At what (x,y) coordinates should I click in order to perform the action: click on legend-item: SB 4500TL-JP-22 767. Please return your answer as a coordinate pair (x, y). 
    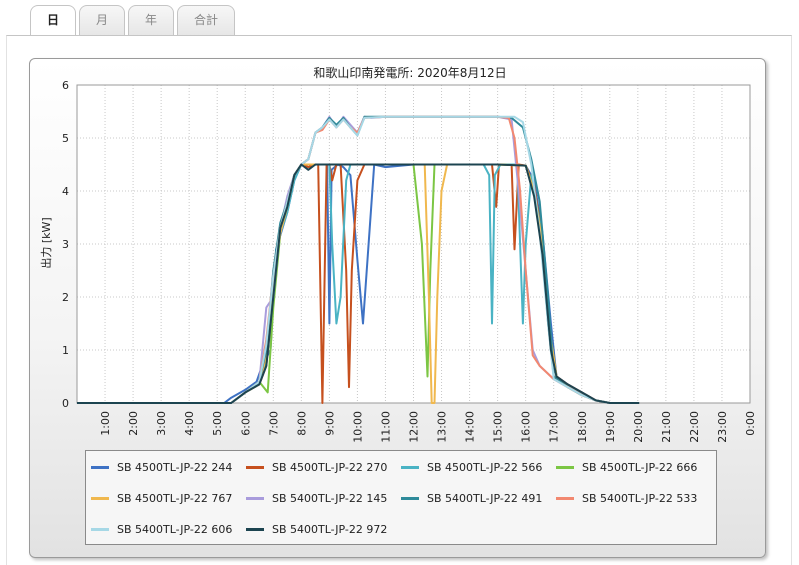
    Looking at the image, I should click on (168, 498).